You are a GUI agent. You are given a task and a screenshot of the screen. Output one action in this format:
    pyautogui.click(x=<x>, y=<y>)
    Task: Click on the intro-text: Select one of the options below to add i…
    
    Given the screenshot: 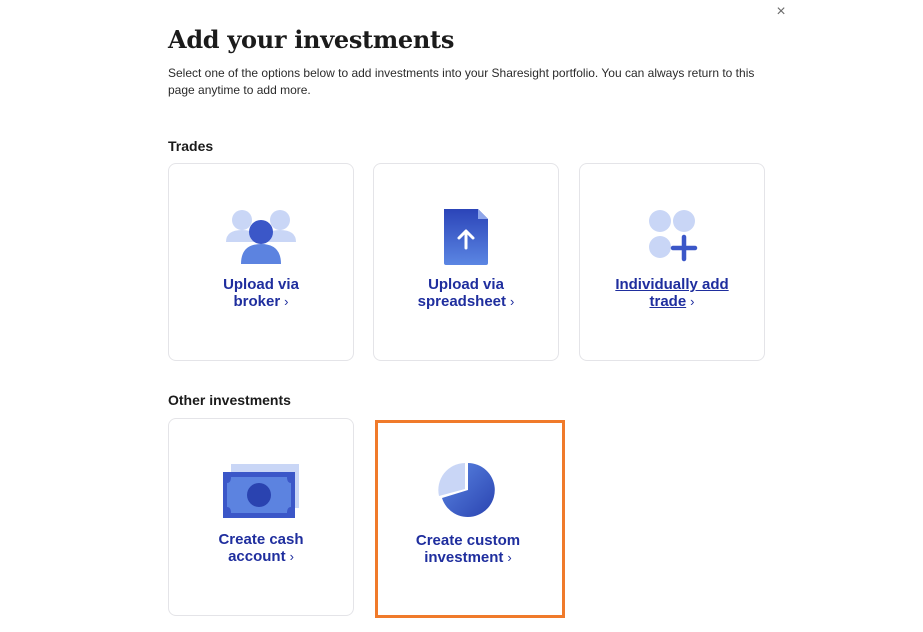 What is the action you would take?
    pyautogui.click(x=461, y=81)
    